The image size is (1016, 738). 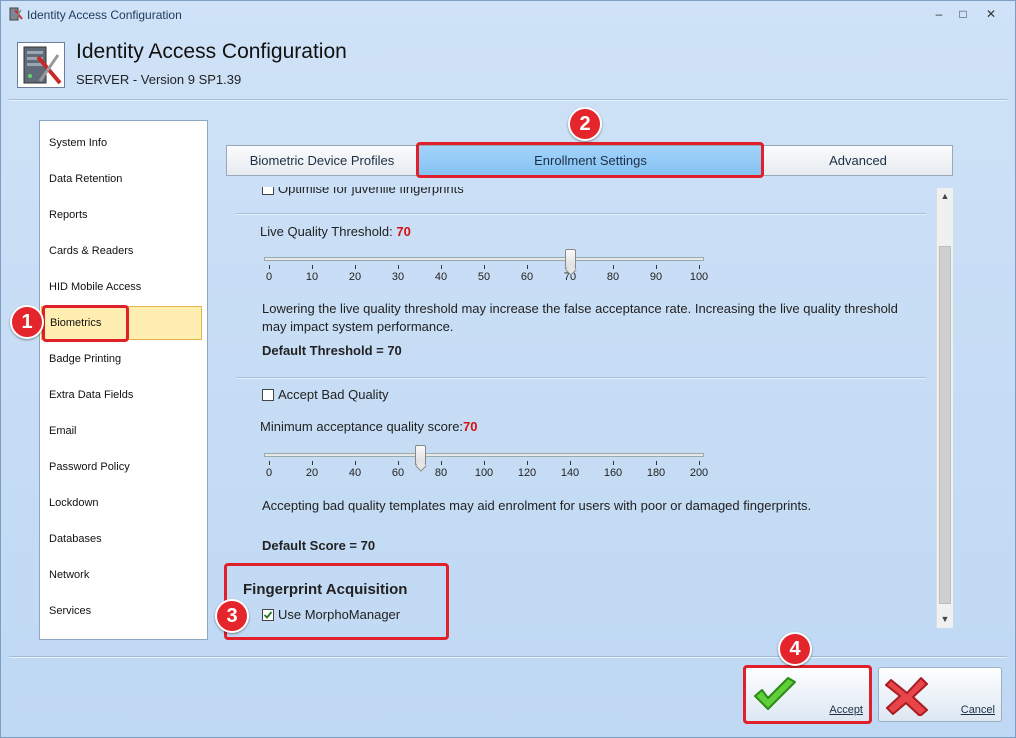 What do you see at coordinates (939, 14) in the screenshot?
I see `minimize-icon: –` at bounding box center [939, 14].